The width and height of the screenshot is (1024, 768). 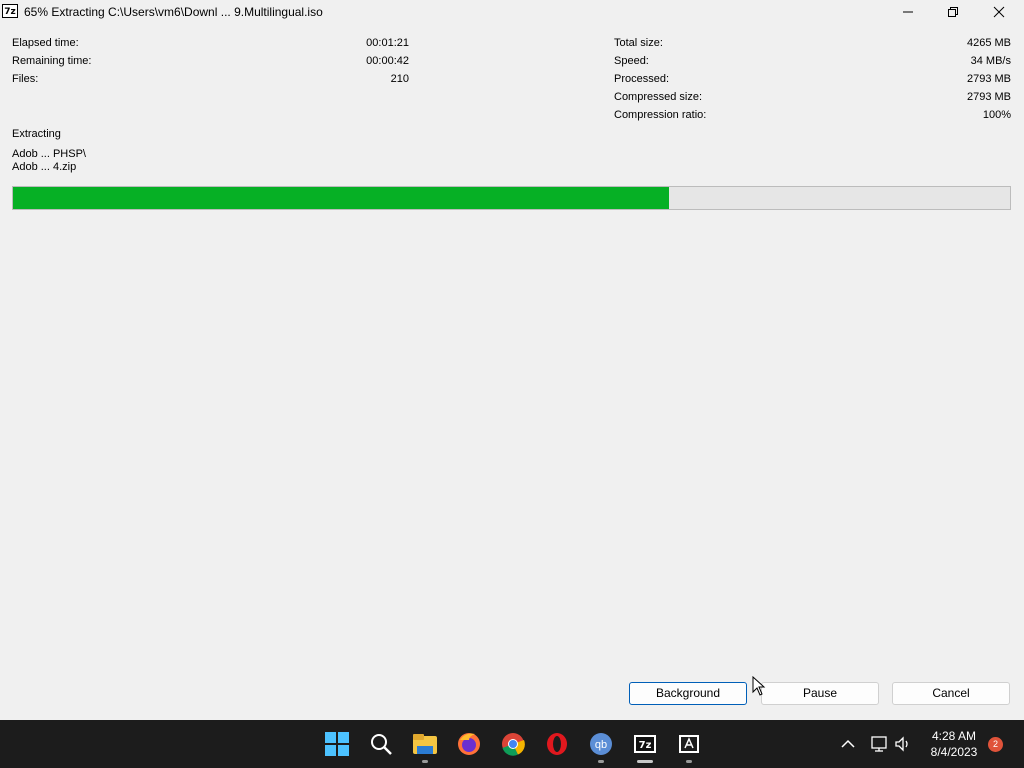 What do you see at coordinates (601, 761) in the screenshot?
I see `qbittorrent-running-indicator` at bounding box center [601, 761].